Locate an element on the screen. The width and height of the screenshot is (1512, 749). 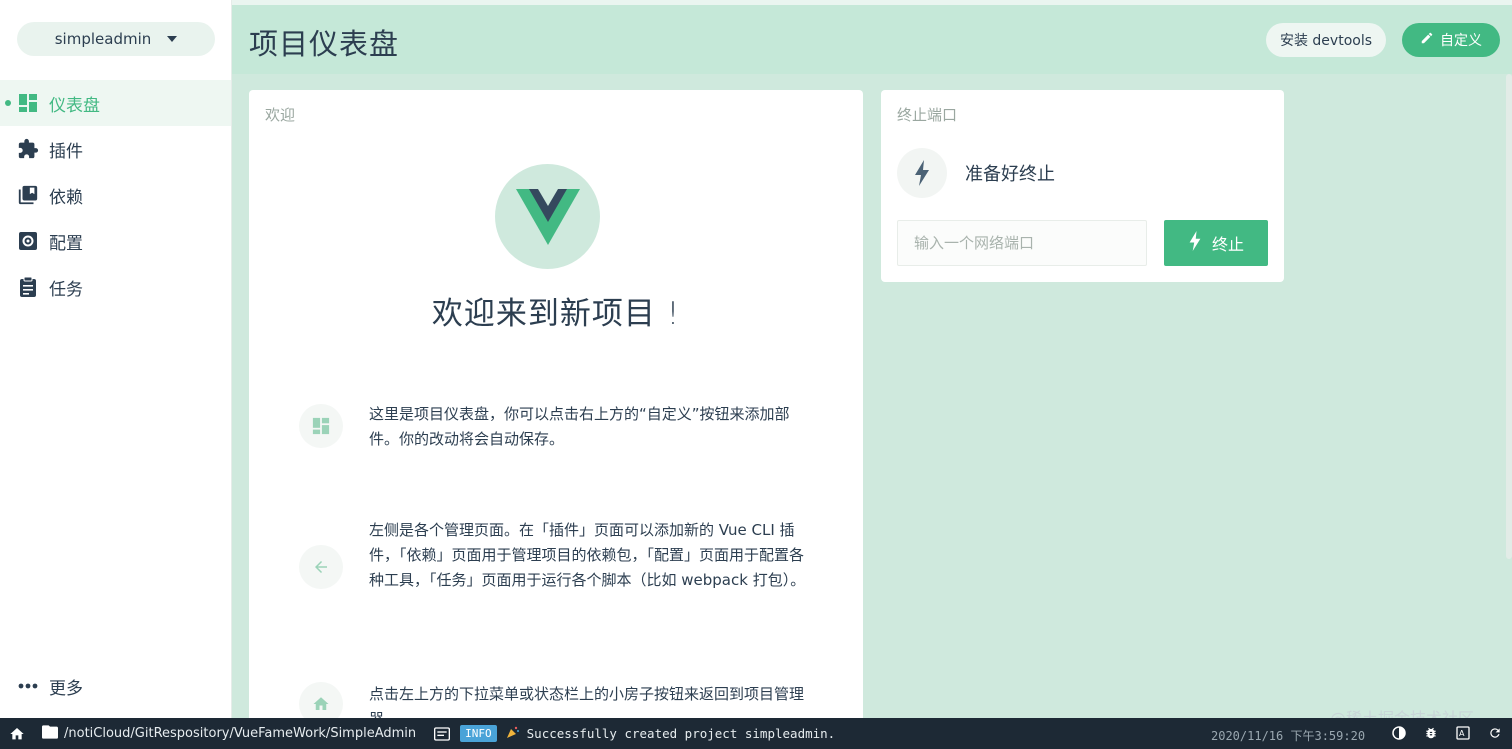
port-input is located at coordinates (1022, 243).